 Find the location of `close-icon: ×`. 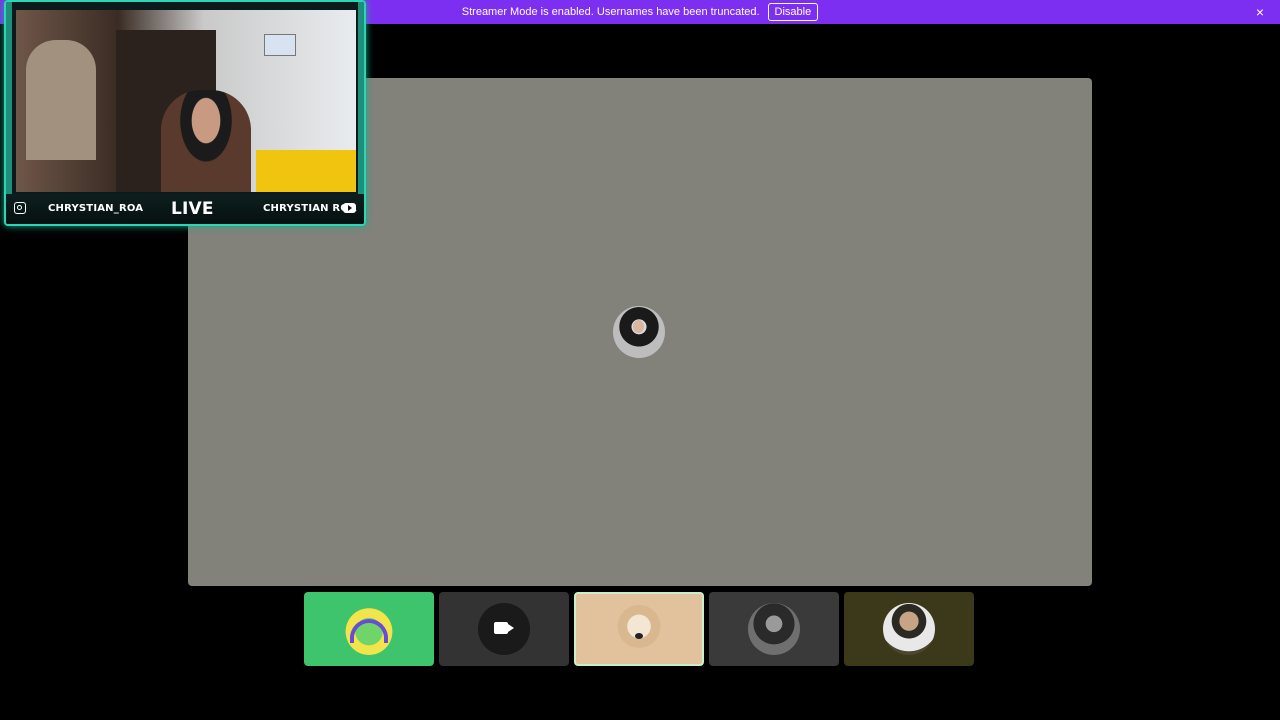

close-icon: × is located at coordinates (1260, 12).